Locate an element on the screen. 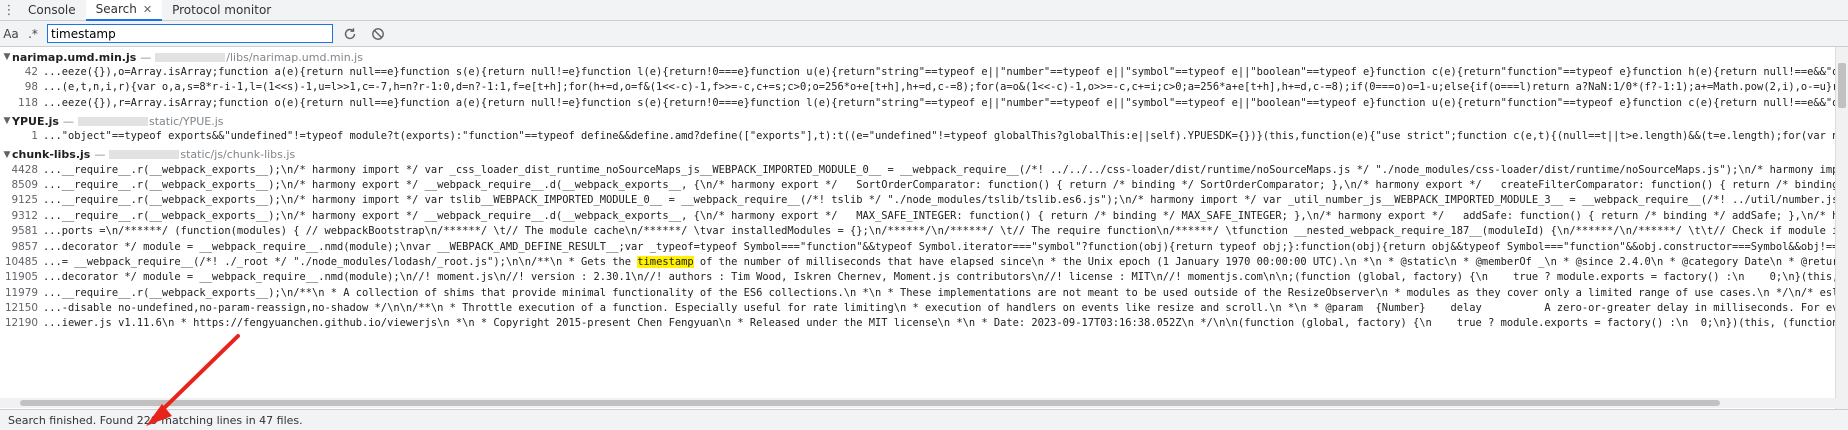 Image resolution: width=1848 pixels, height=430 pixels. line-number: 42 is located at coordinates (31, 72).